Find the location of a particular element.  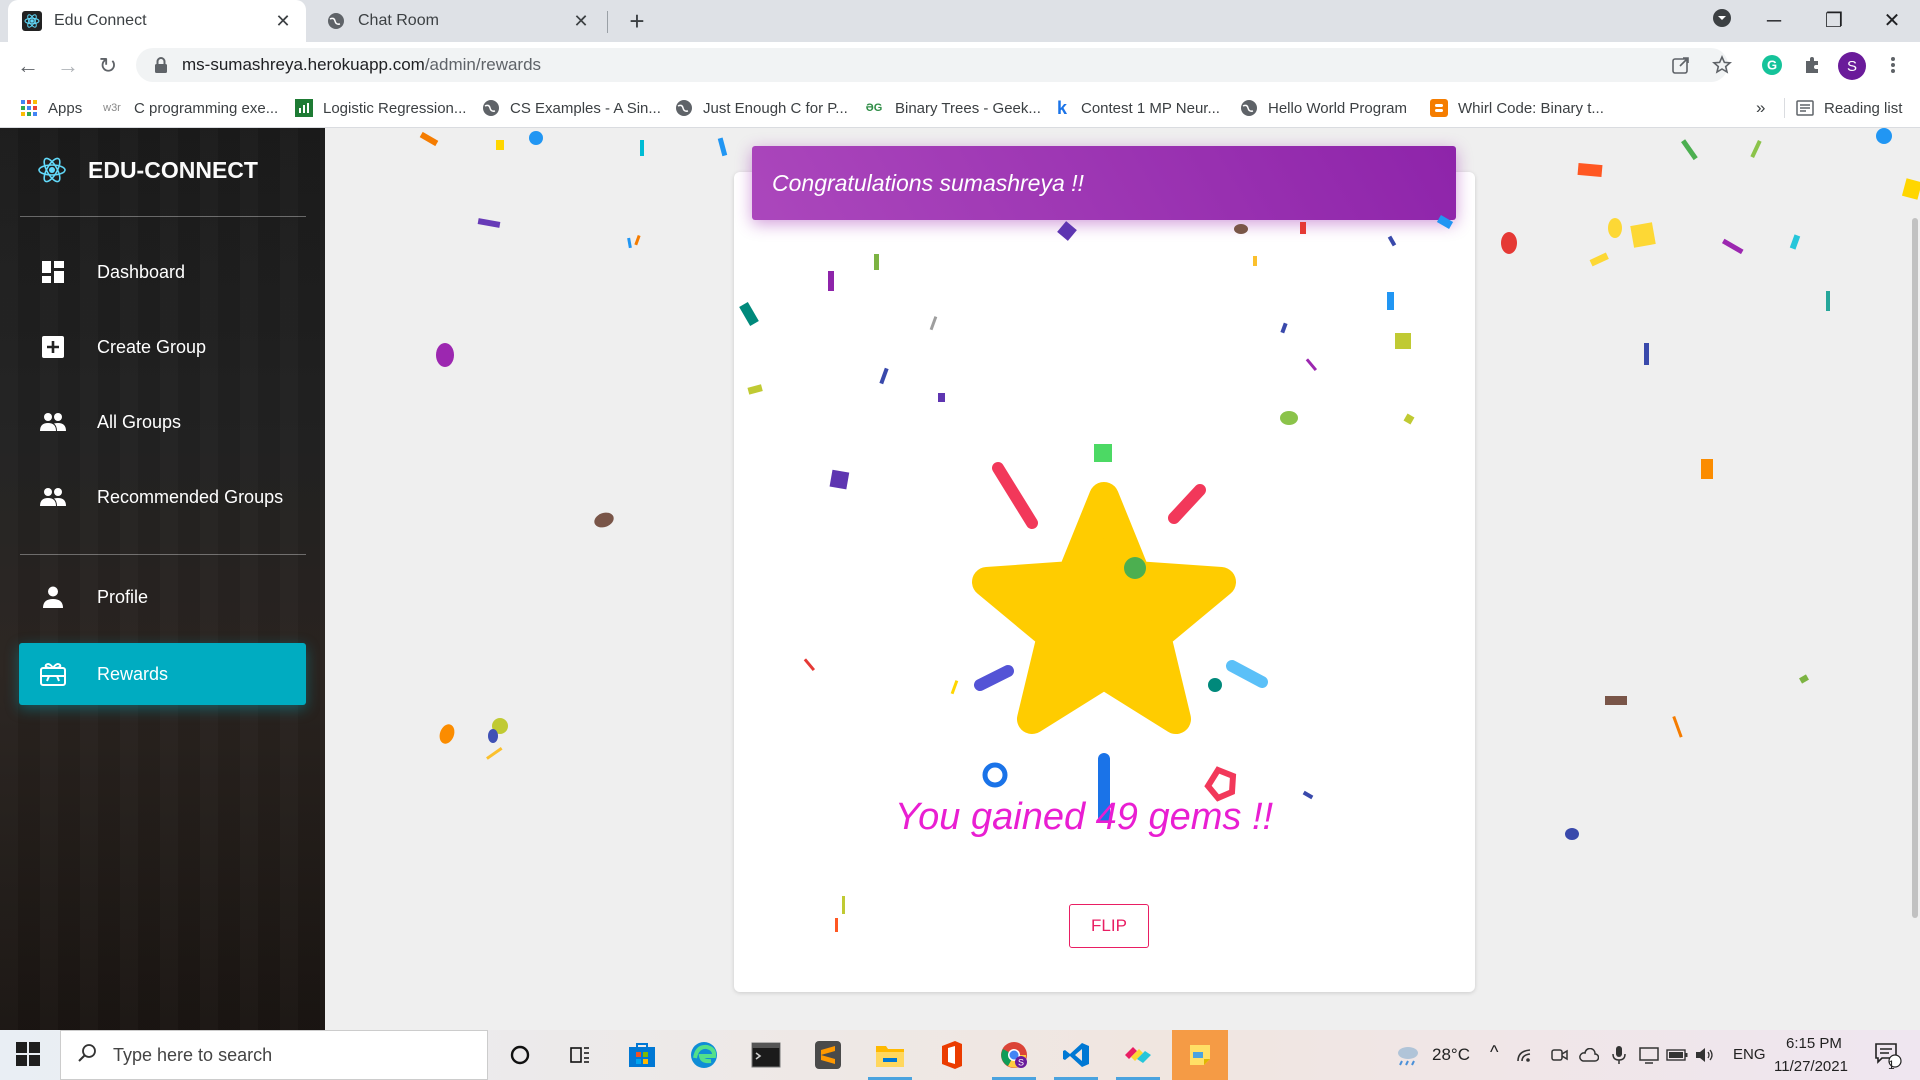

weather-temperature: 28°C is located at coordinates (1451, 1055).